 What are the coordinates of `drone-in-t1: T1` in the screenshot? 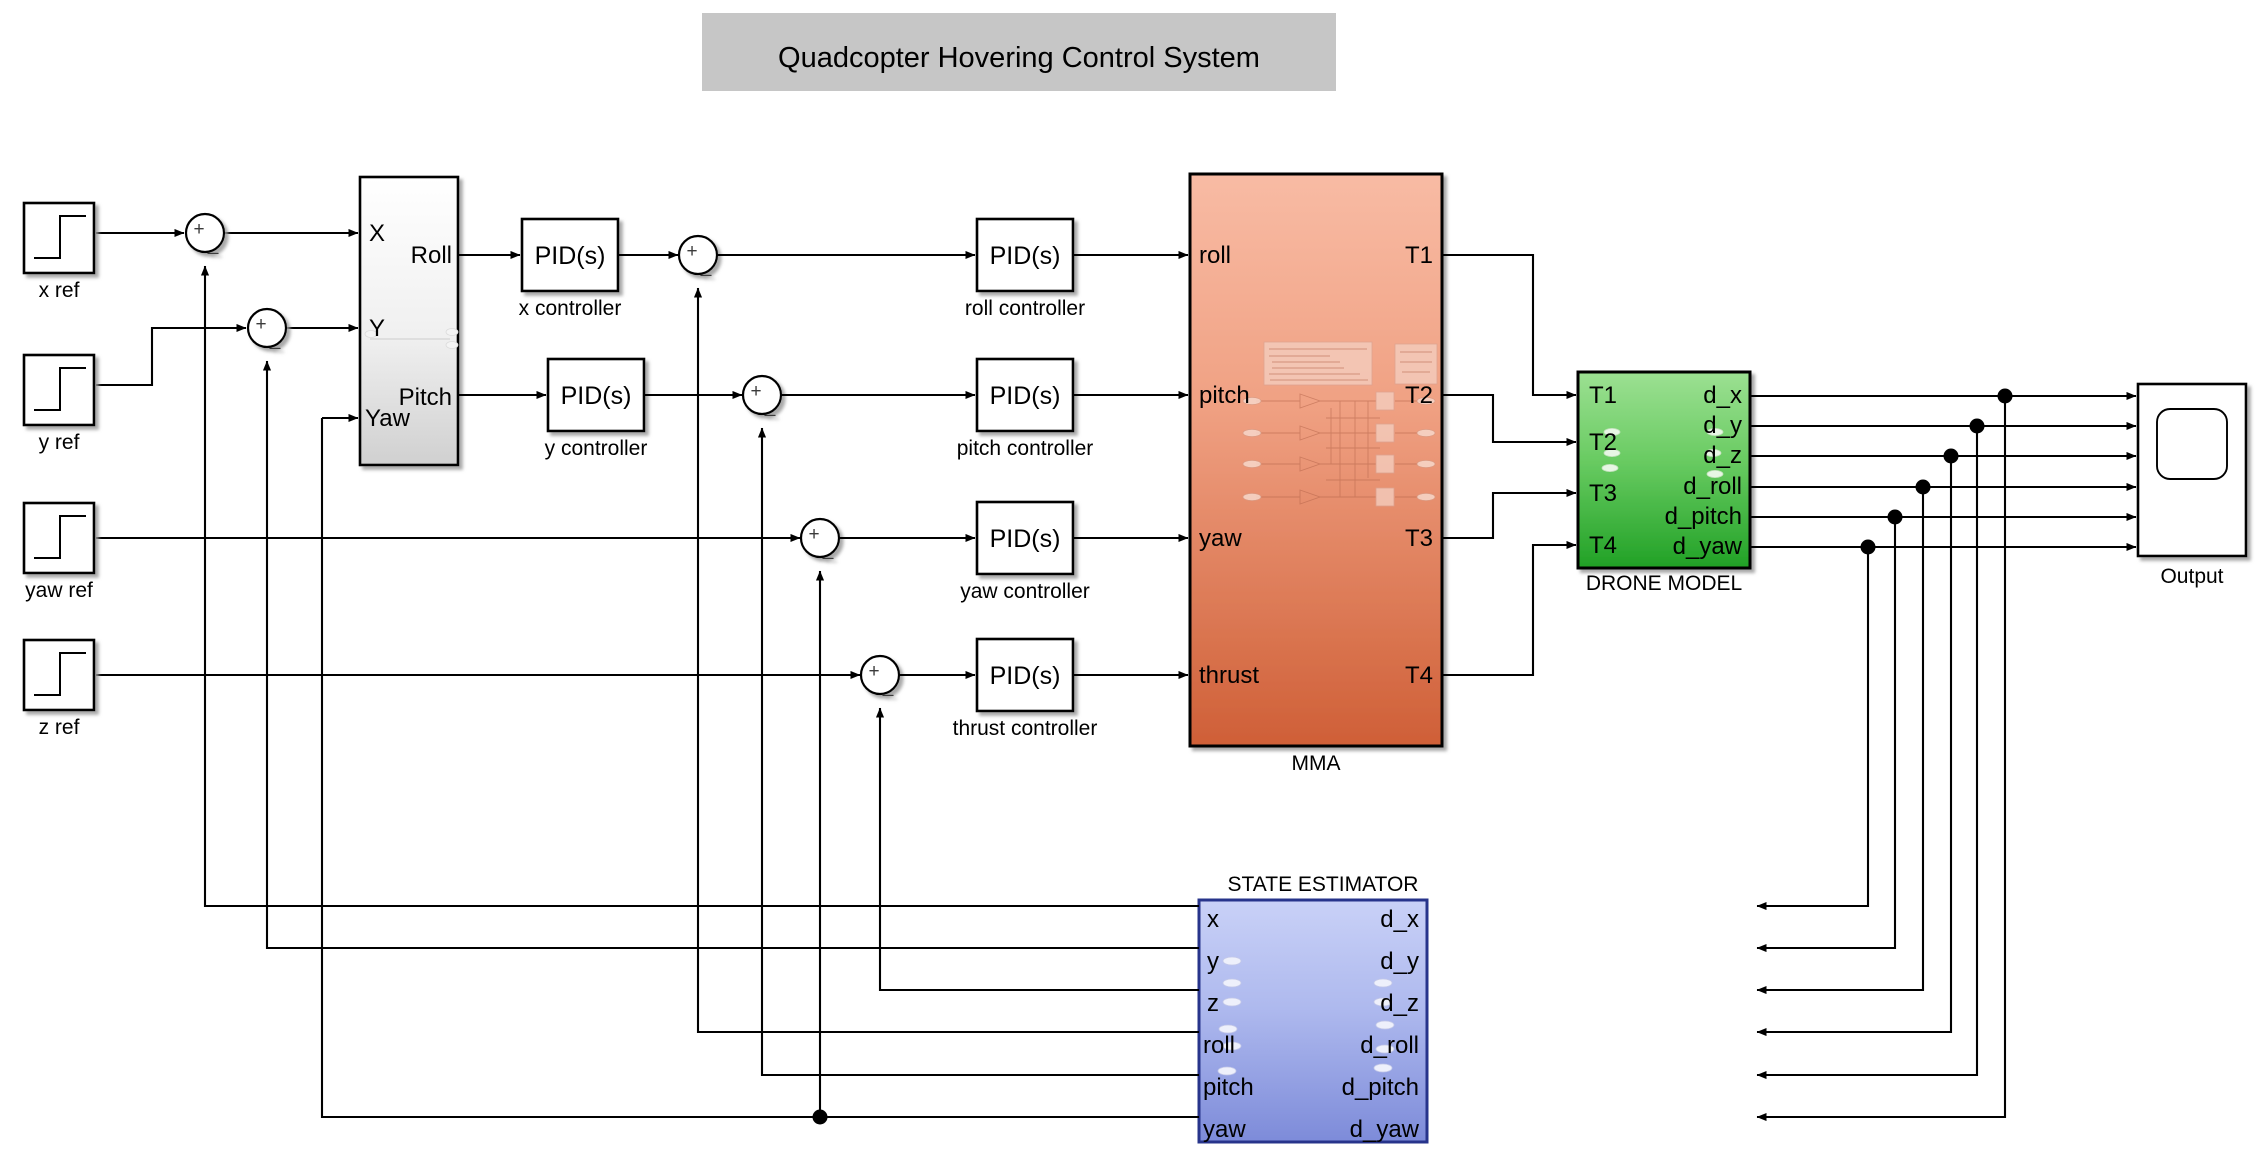 It's located at (1603, 395).